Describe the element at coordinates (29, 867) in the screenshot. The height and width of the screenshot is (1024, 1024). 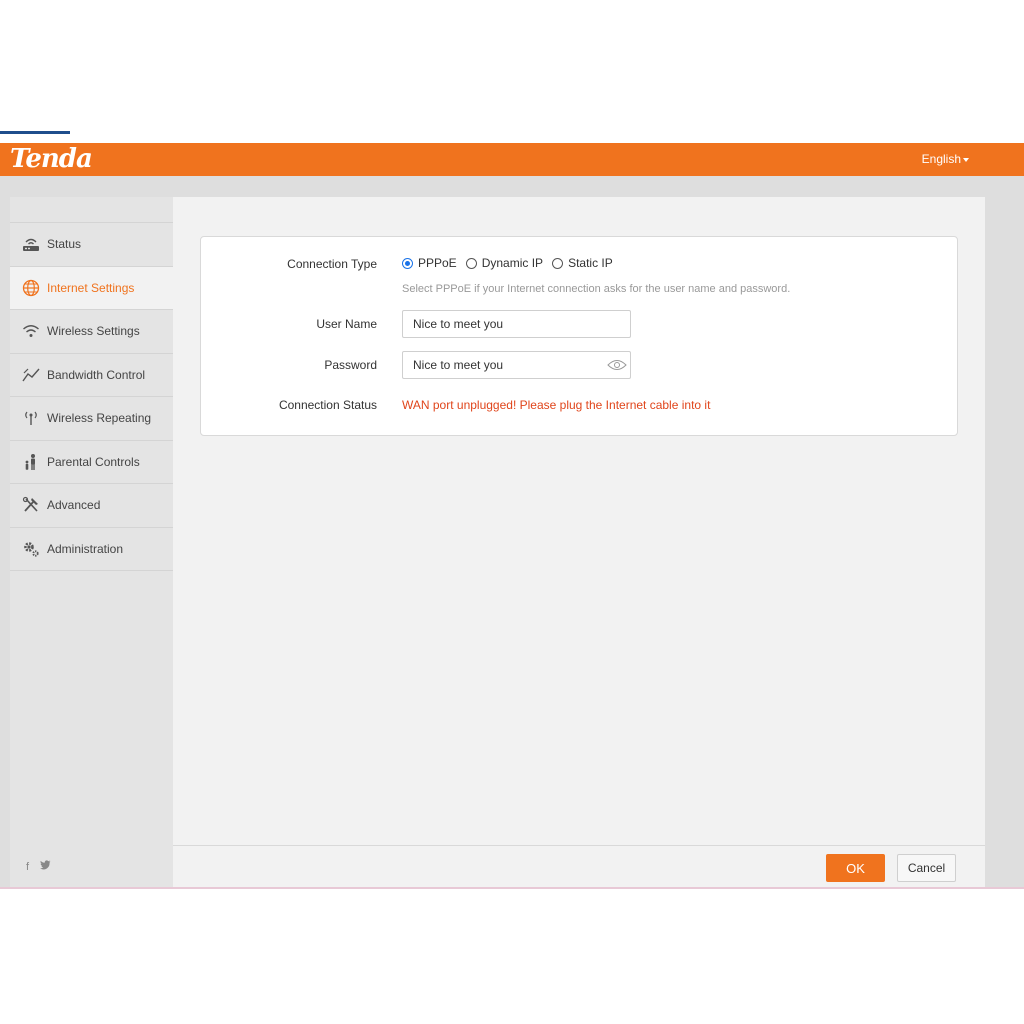
I see `facebook-link: f` at that location.